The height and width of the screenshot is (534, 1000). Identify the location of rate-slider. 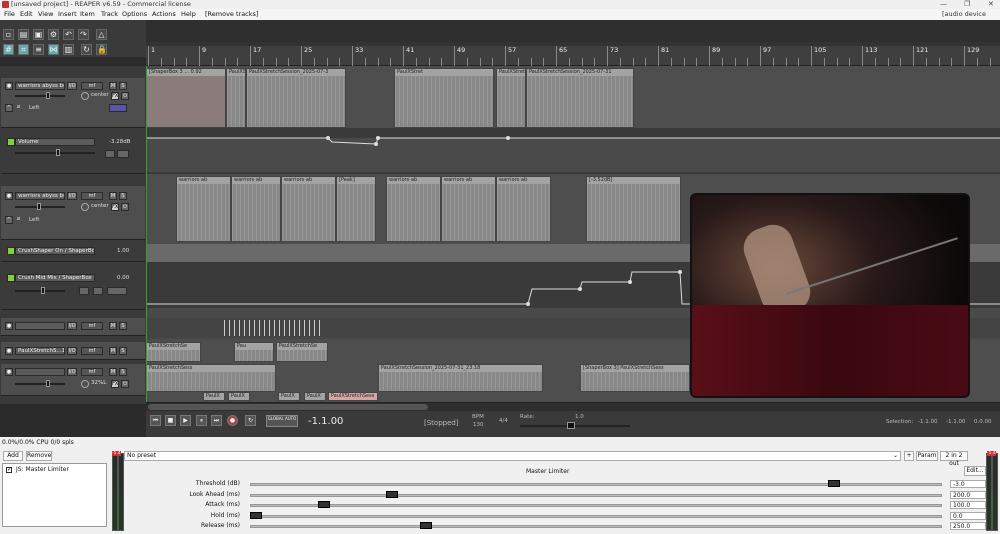
(575, 426).